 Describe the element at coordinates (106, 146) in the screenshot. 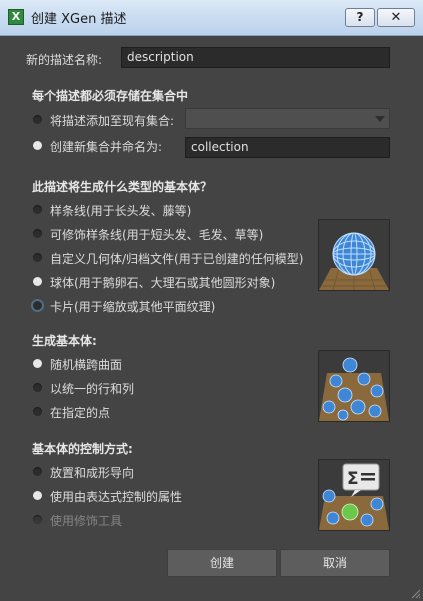

I see `create-new-collection-label: 创建新集合并命名为:` at that location.